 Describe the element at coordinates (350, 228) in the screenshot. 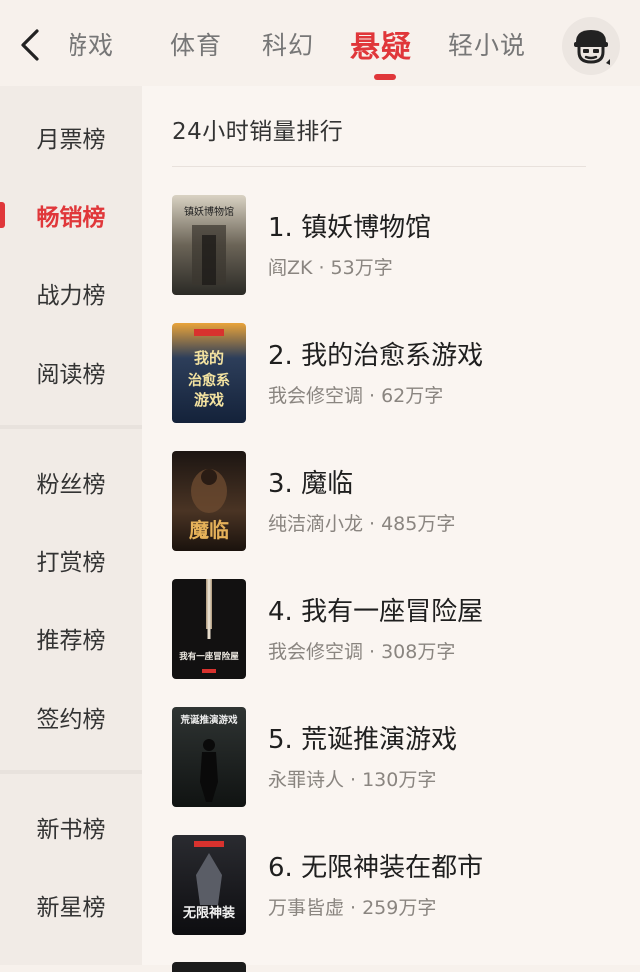

I see `book-title: 1. 镇妖博物馆` at that location.